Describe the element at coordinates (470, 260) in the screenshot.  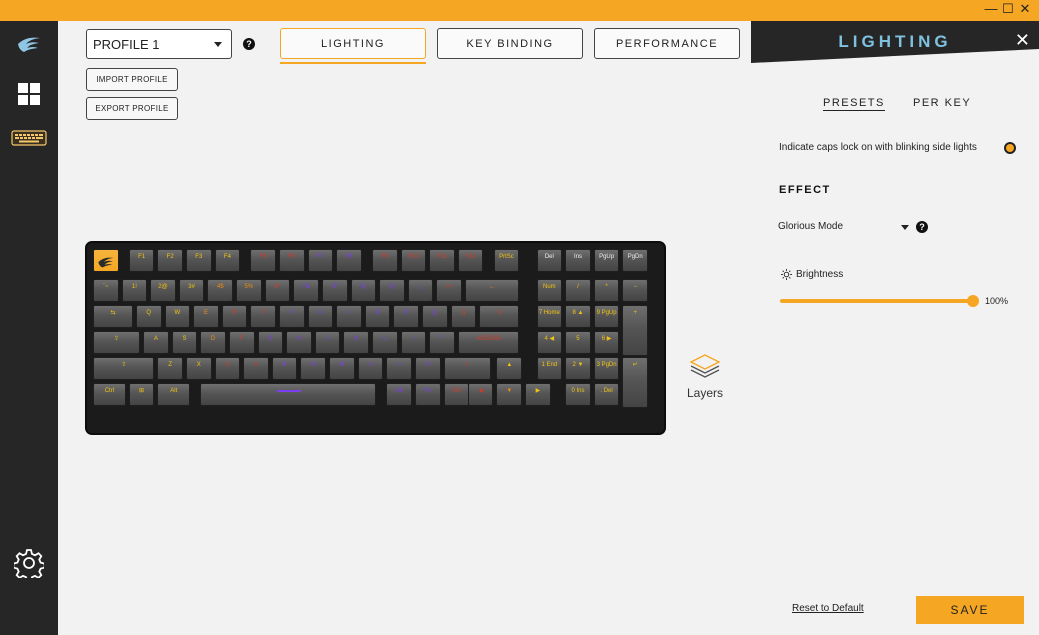
I see `keyboard-key: F12` at that location.